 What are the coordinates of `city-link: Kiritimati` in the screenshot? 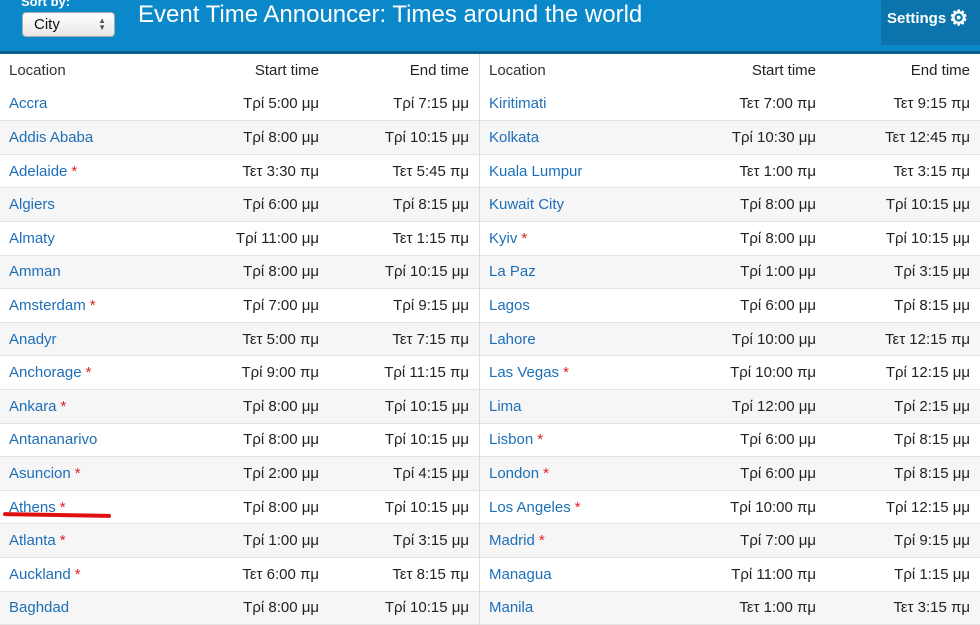 It's located at (518, 103).